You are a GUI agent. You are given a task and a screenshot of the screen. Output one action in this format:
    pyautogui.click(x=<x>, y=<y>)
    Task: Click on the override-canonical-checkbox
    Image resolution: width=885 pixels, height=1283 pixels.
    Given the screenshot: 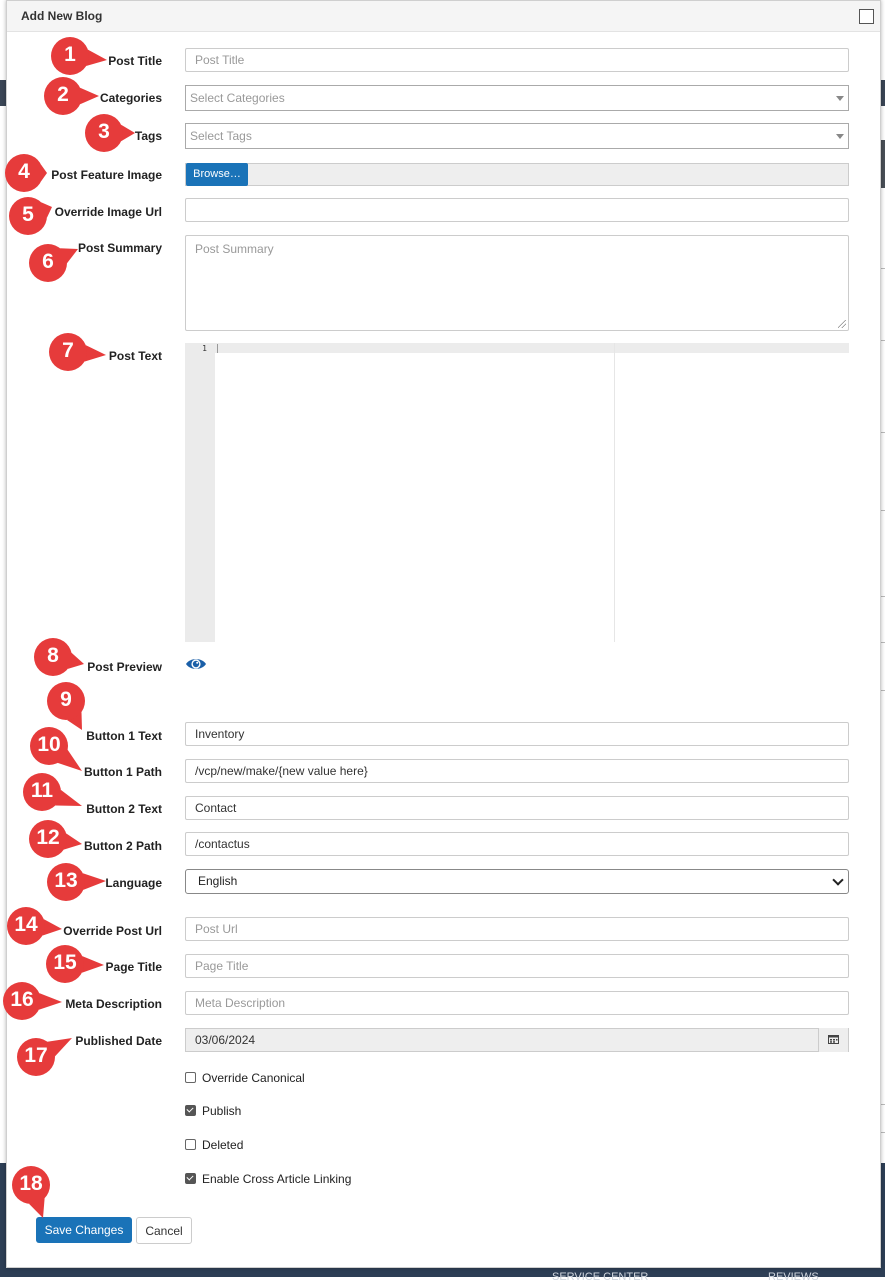 What is the action you would take?
    pyautogui.click(x=190, y=1077)
    